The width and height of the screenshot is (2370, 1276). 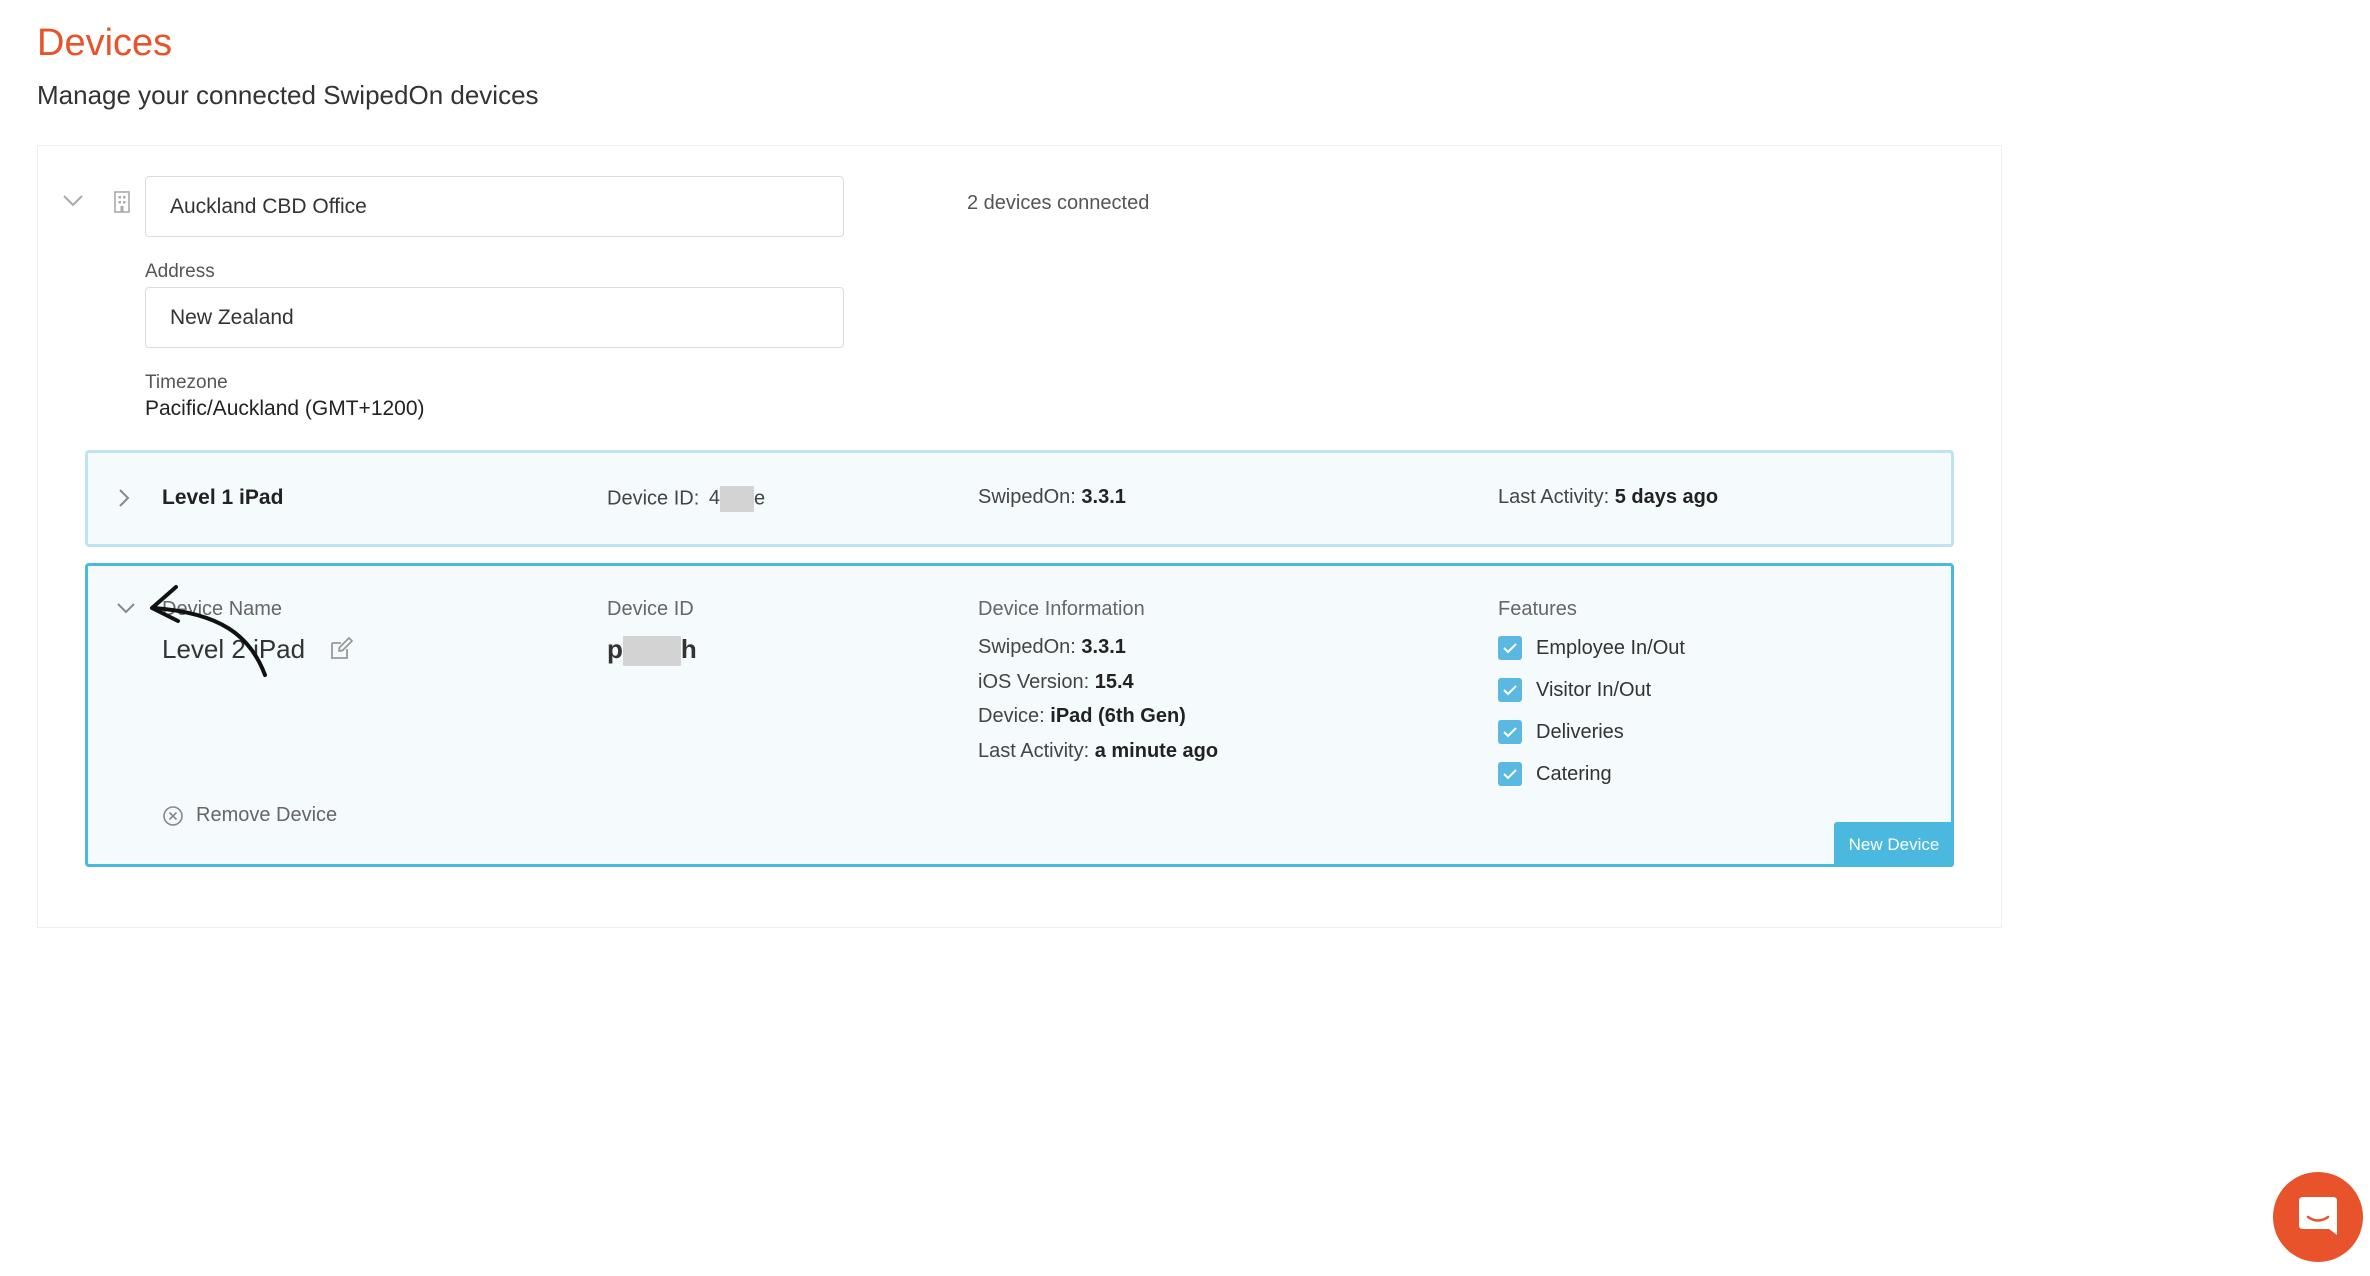 What do you see at coordinates (288, 95) in the screenshot?
I see `page-subtitle: Manage your connected SwipedOn devices` at bounding box center [288, 95].